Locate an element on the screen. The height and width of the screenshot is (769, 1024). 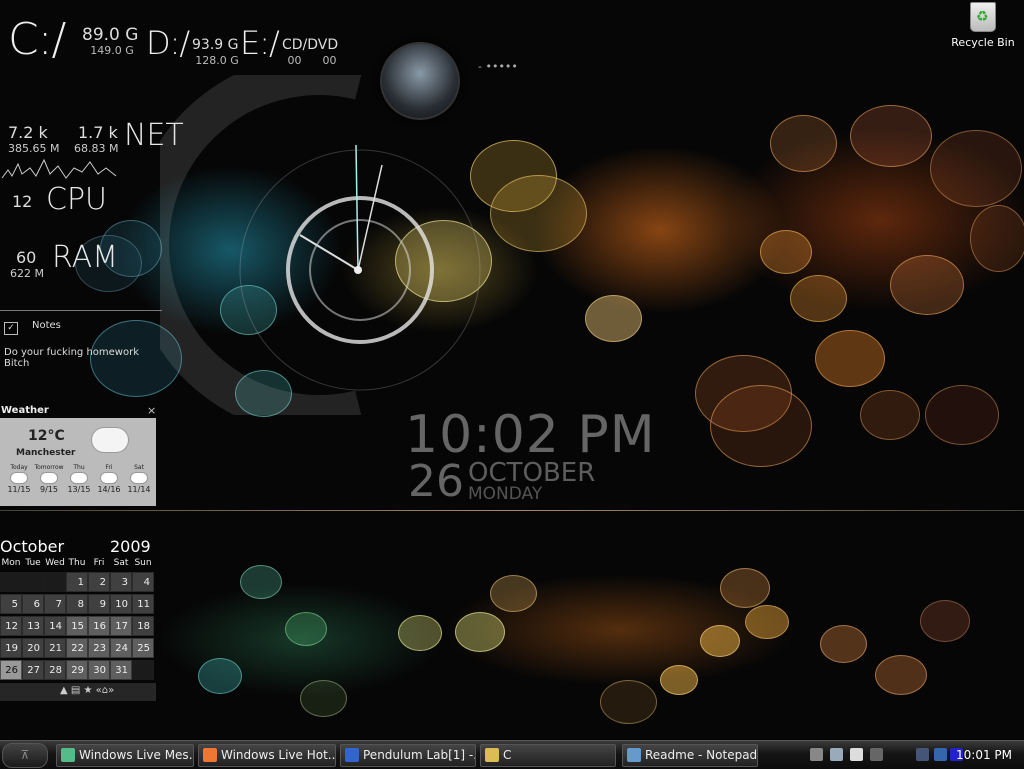
calendar-day: 1 is located at coordinates (77, 582).